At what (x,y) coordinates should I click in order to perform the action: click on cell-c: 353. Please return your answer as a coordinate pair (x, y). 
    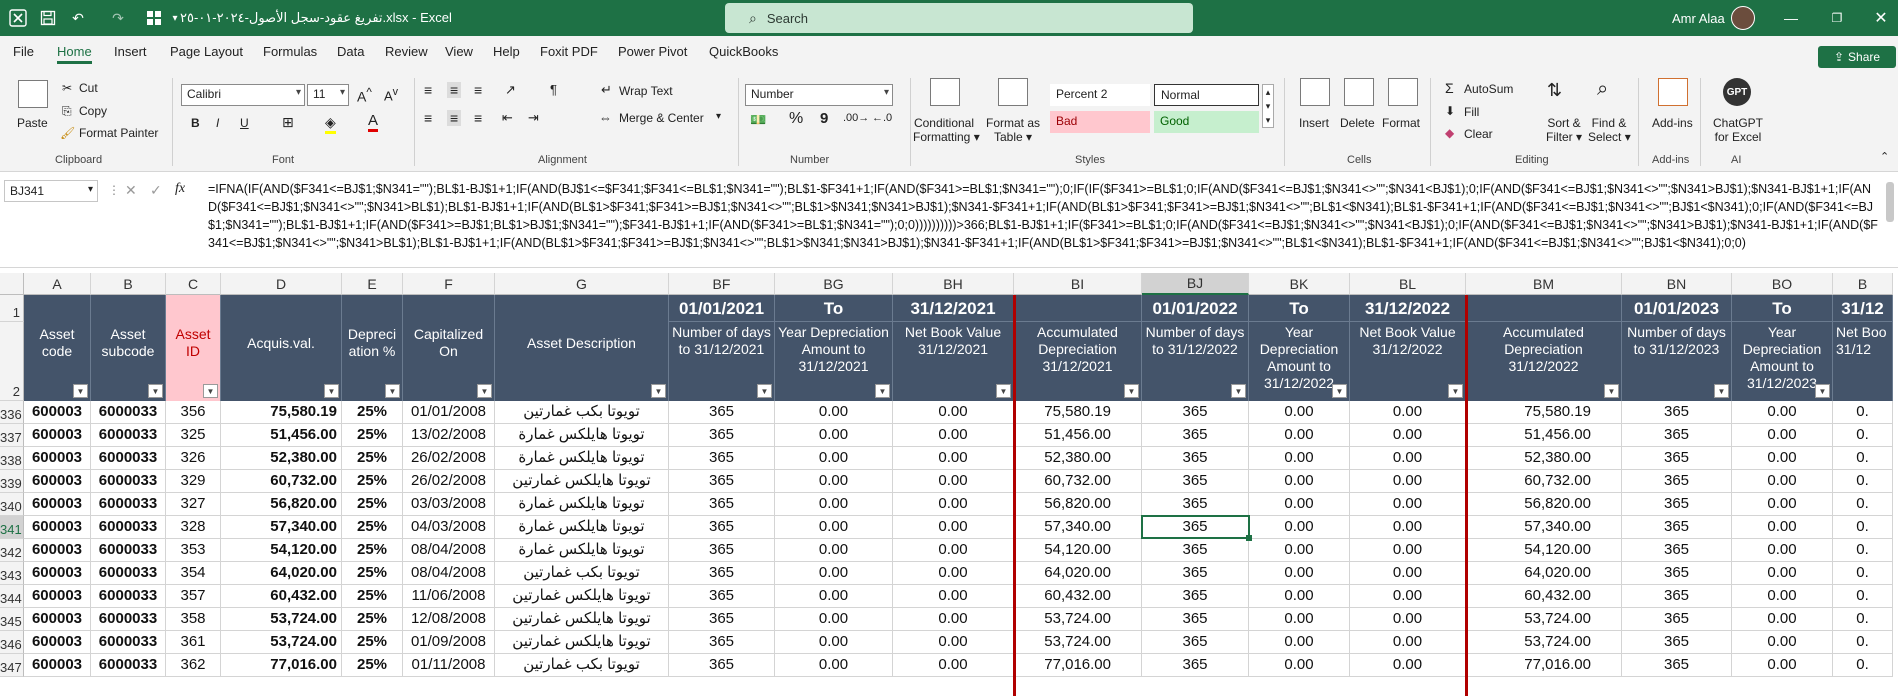
    Looking at the image, I should click on (193, 550).